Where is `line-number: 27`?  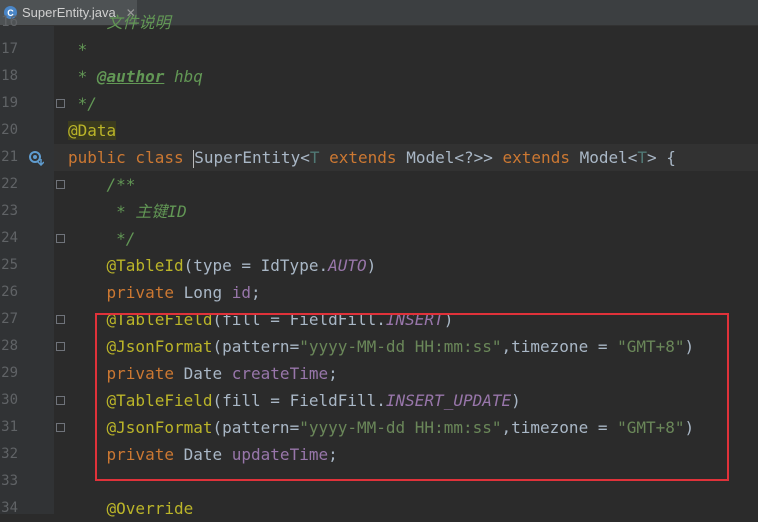
line-number: 27 is located at coordinates (9, 319).